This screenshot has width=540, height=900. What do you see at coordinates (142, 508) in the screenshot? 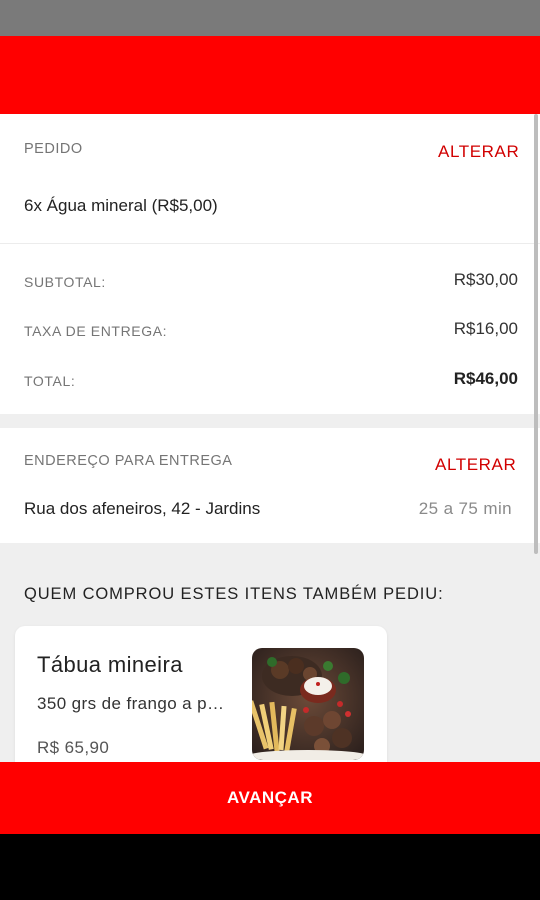
I see `delivery-address: Rua dos afeneiros, 42 - Jardins` at bounding box center [142, 508].